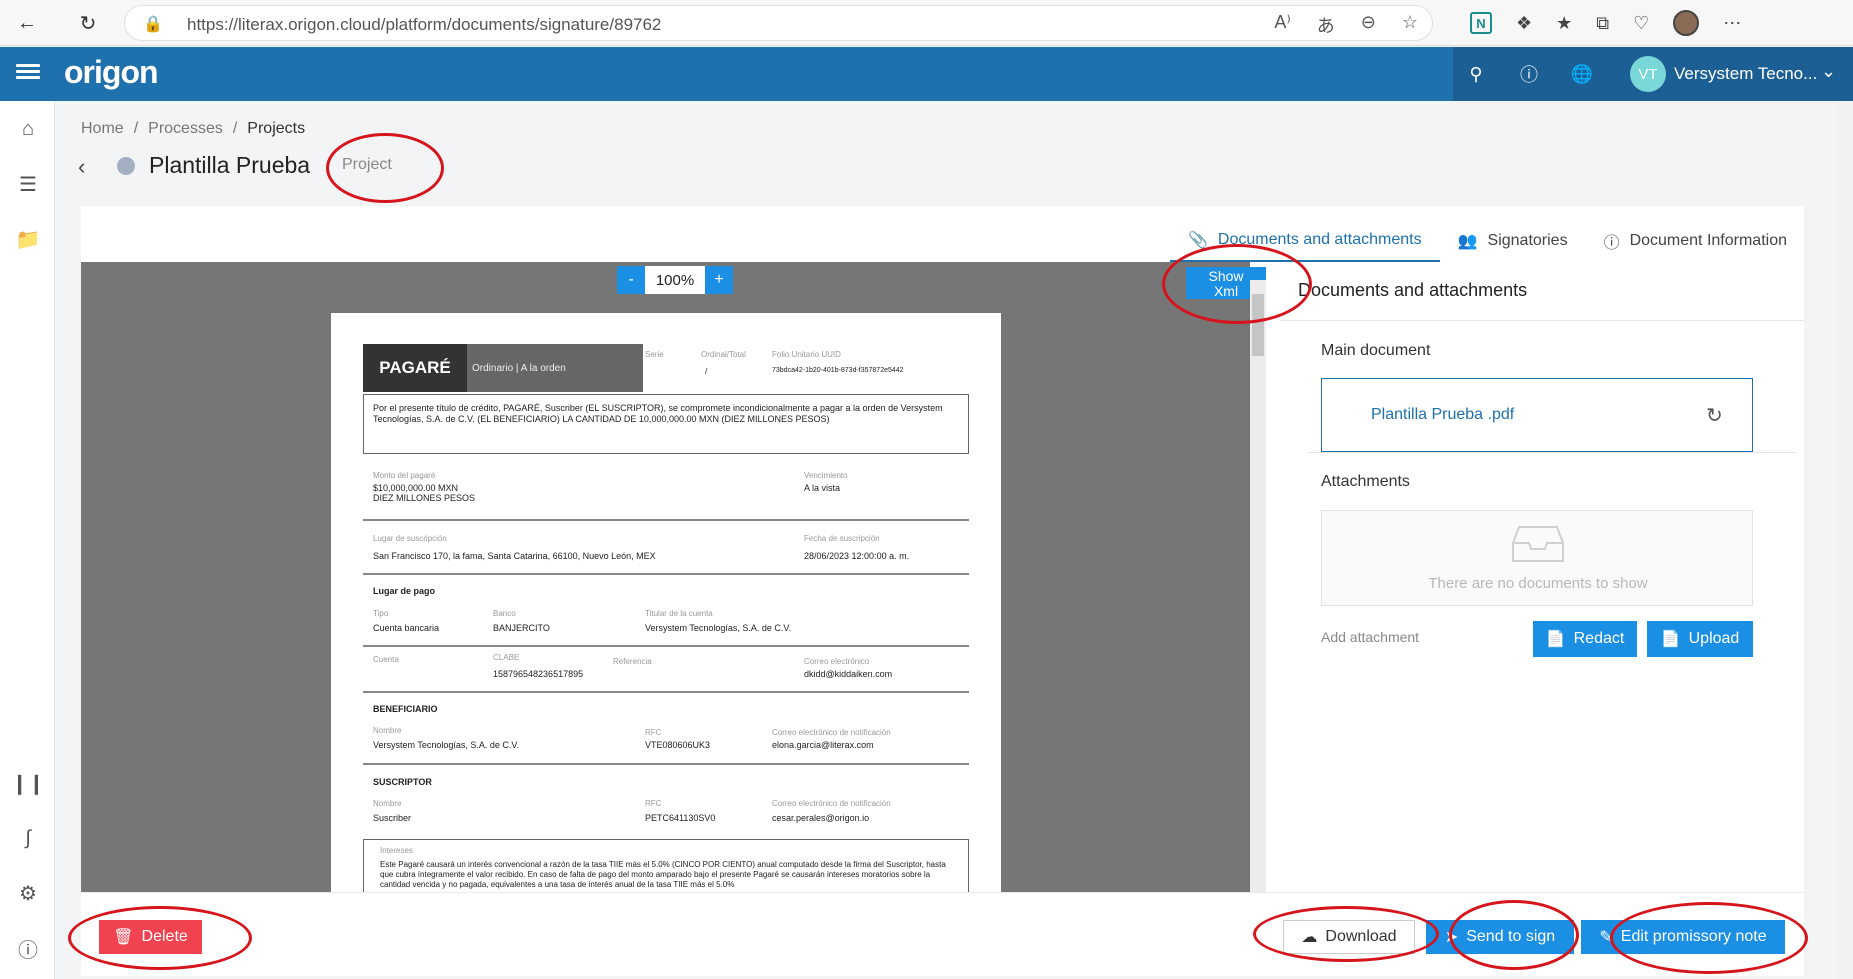 Image resolution: width=1853 pixels, height=979 pixels. I want to click on tab-label: Signatories, so click(1527, 240).